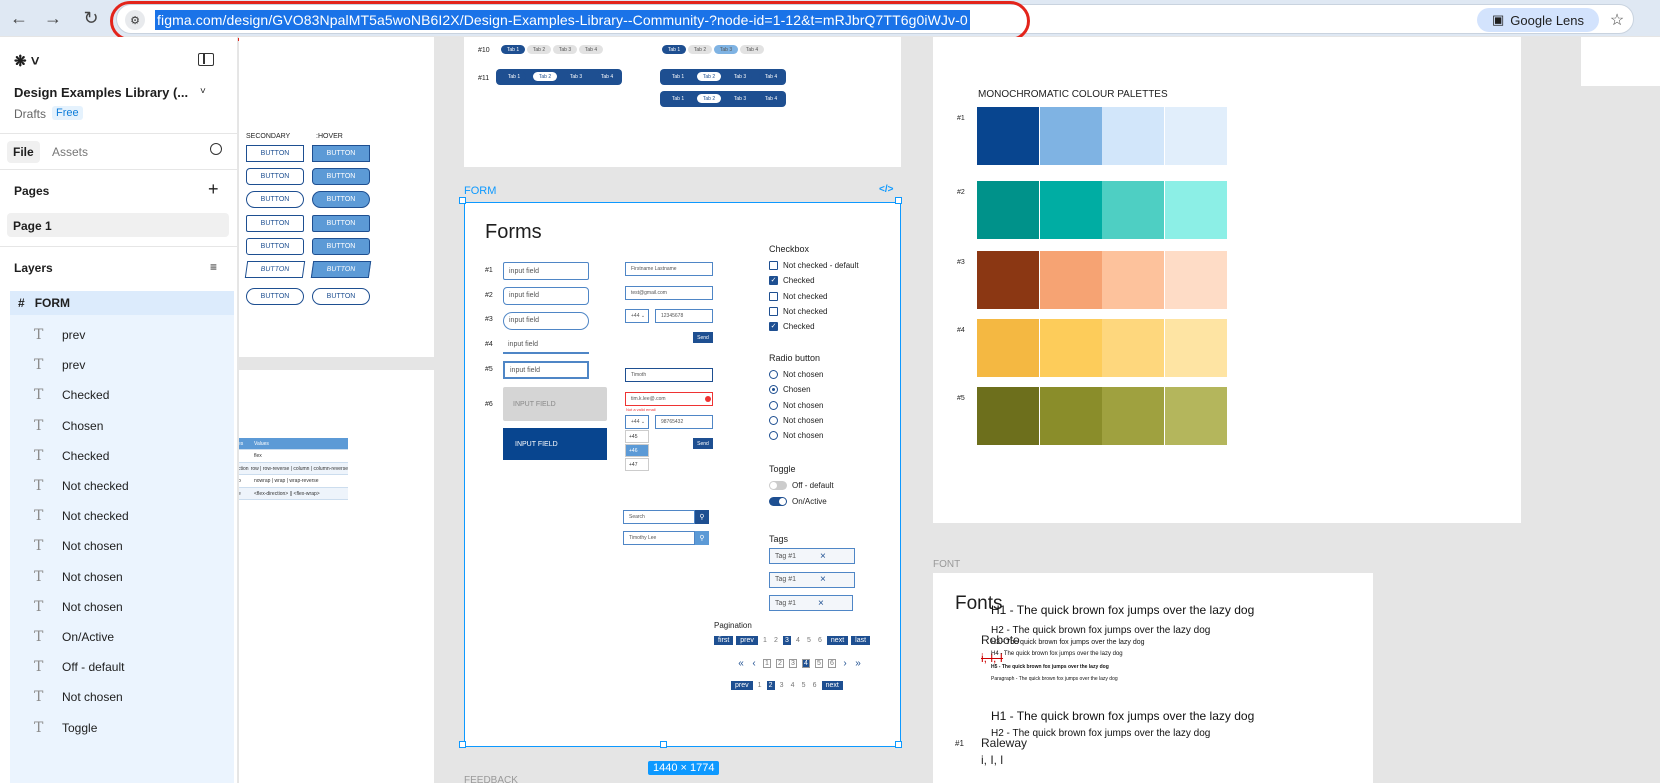 The height and width of the screenshot is (783, 1660). I want to click on pagination-item: », so click(858, 663).